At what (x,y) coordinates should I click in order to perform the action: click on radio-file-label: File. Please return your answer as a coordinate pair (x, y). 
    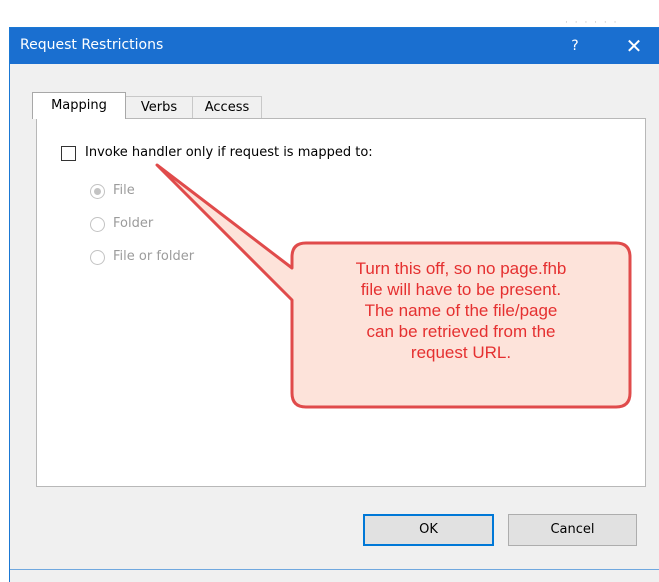
    Looking at the image, I should click on (124, 190).